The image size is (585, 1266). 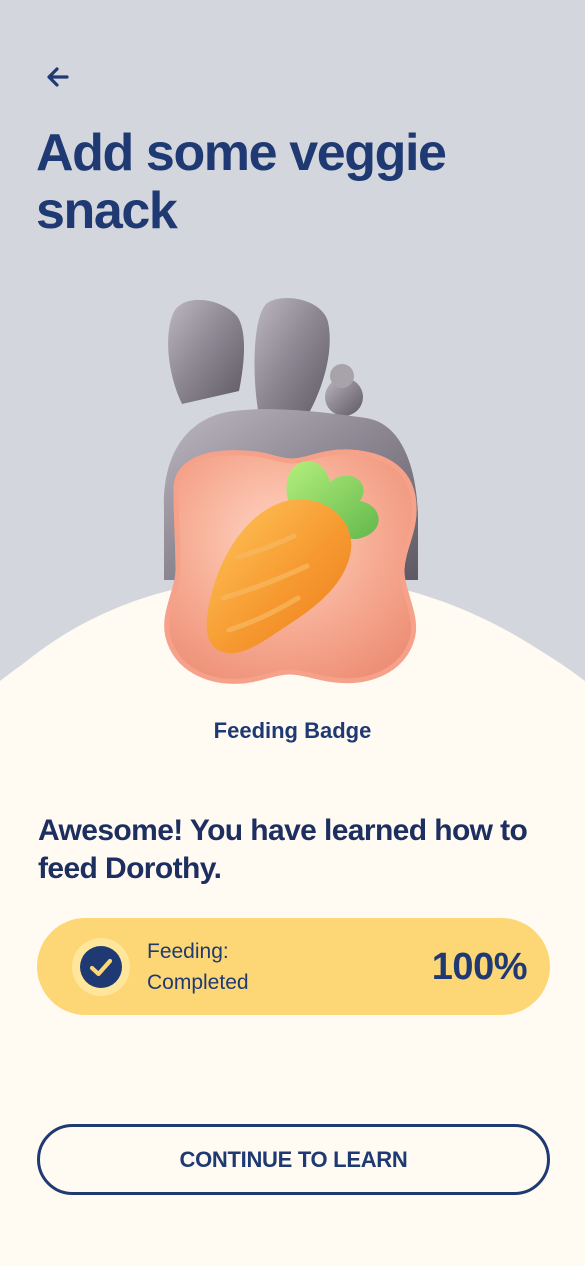 What do you see at coordinates (101, 967) in the screenshot?
I see `check-circle-icon` at bounding box center [101, 967].